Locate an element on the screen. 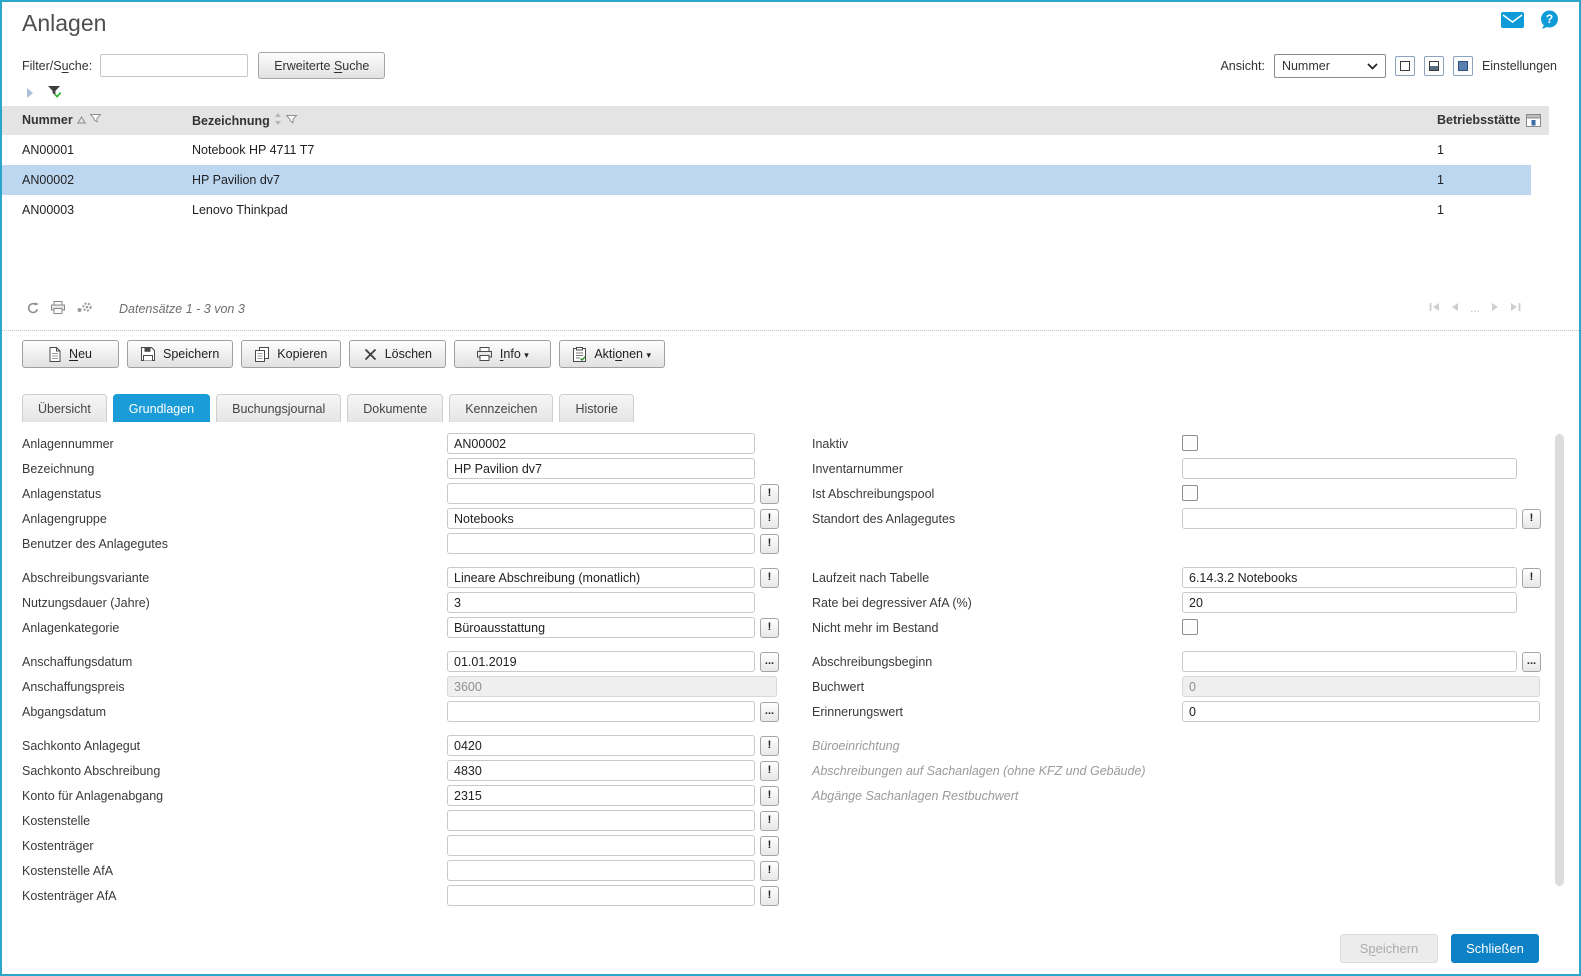 The height and width of the screenshot is (976, 1581). settings-link: Einstellungen is located at coordinates (1519, 66).